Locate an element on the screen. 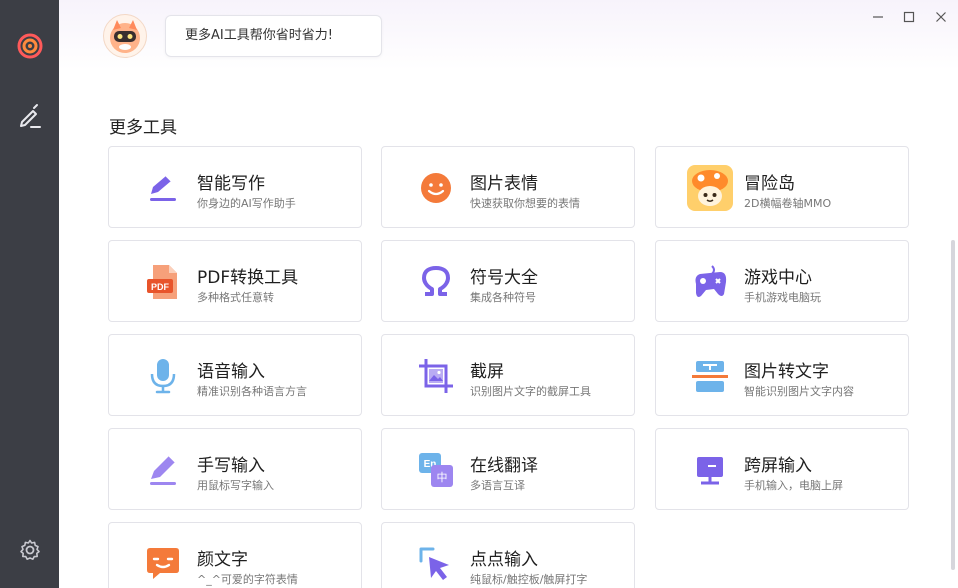  gamepad-icon is located at coordinates (710, 282).